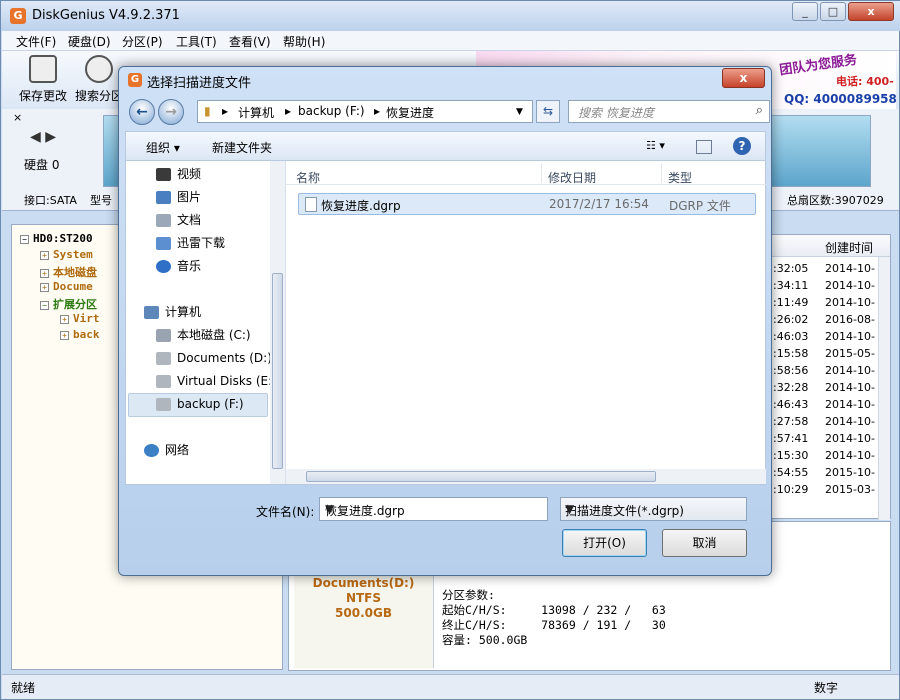 The height and width of the screenshot is (700, 900). What do you see at coordinates (171, 112) in the screenshot?
I see `forward-arrow-icon: →` at bounding box center [171, 112].